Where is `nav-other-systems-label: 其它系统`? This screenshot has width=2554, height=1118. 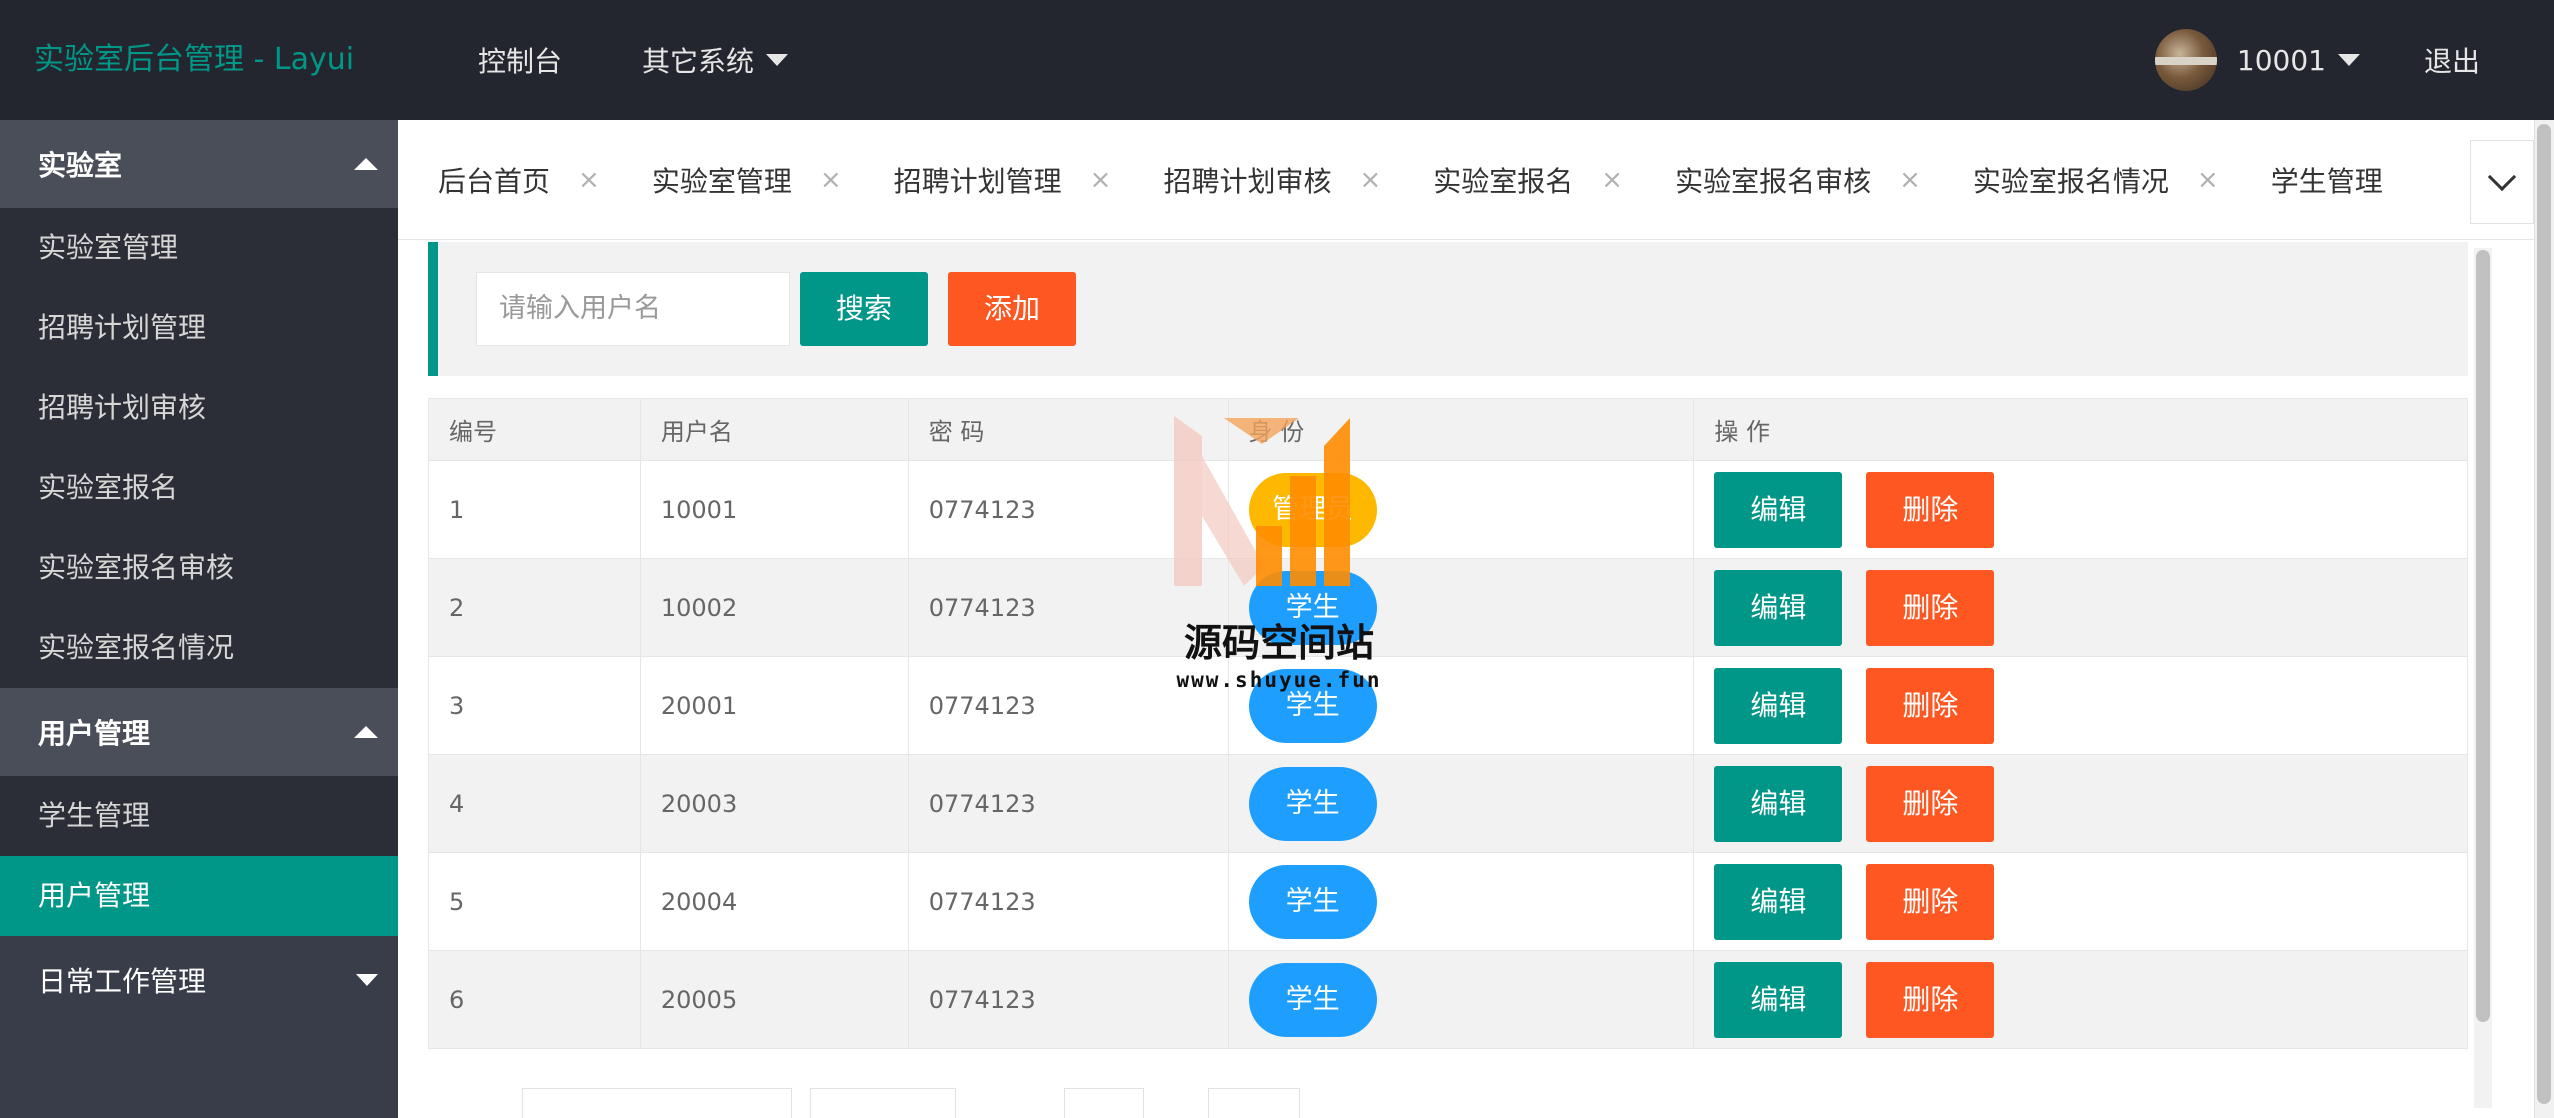
nav-other-systems-label: 其它系统 is located at coordinates (698, 61).